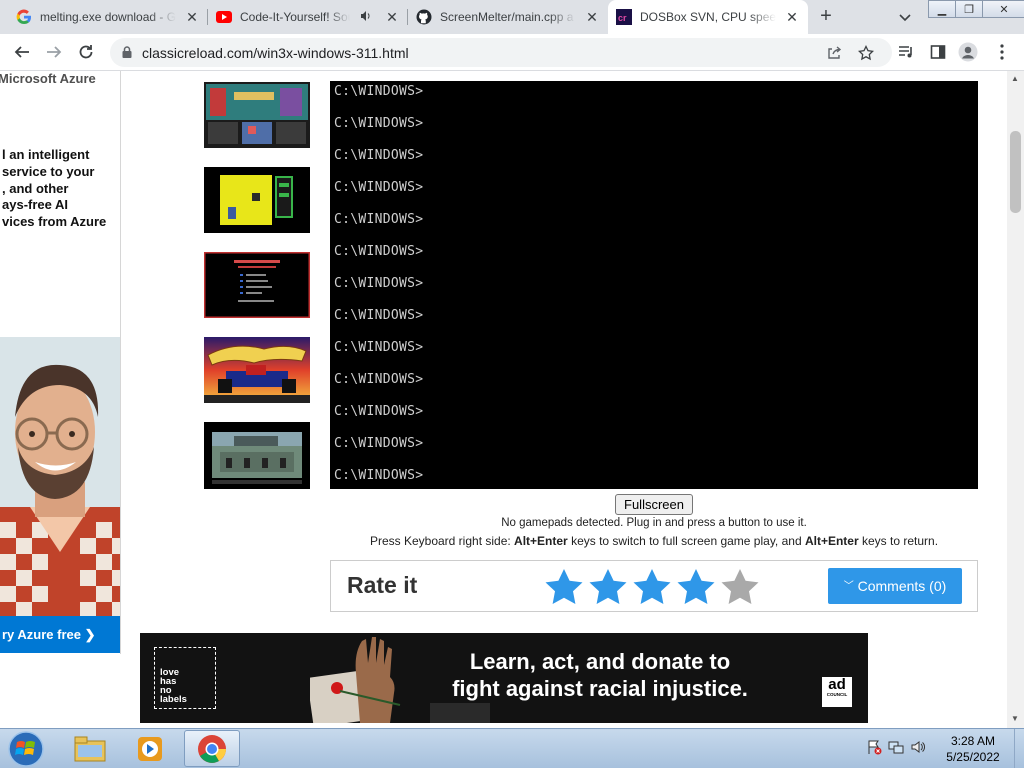  I want to click on menu-kebab-icon, so click(1002, 52).